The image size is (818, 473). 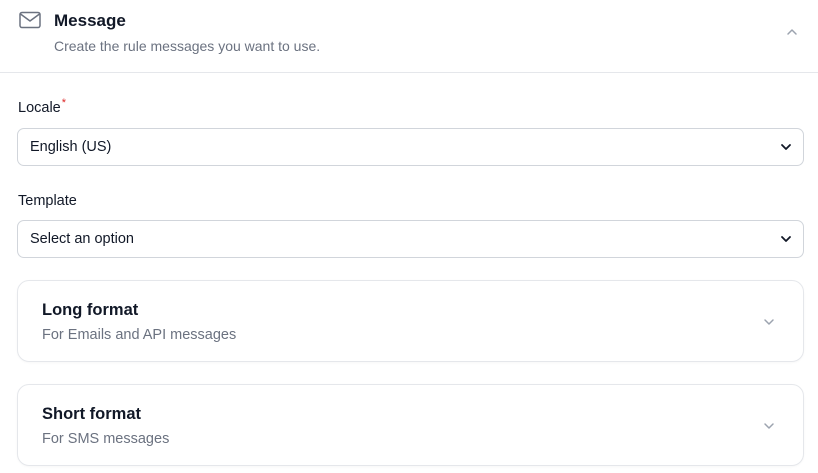 I want to click on locale-select: English (US), so click(x=410, y=147).